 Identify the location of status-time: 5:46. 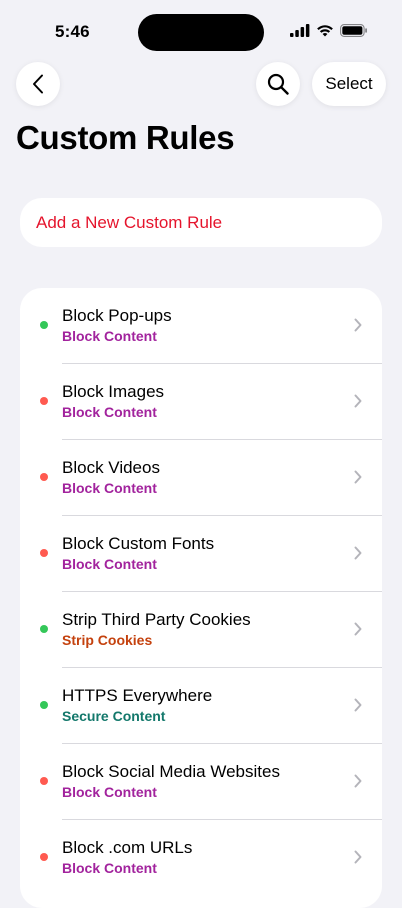
(72, 31).